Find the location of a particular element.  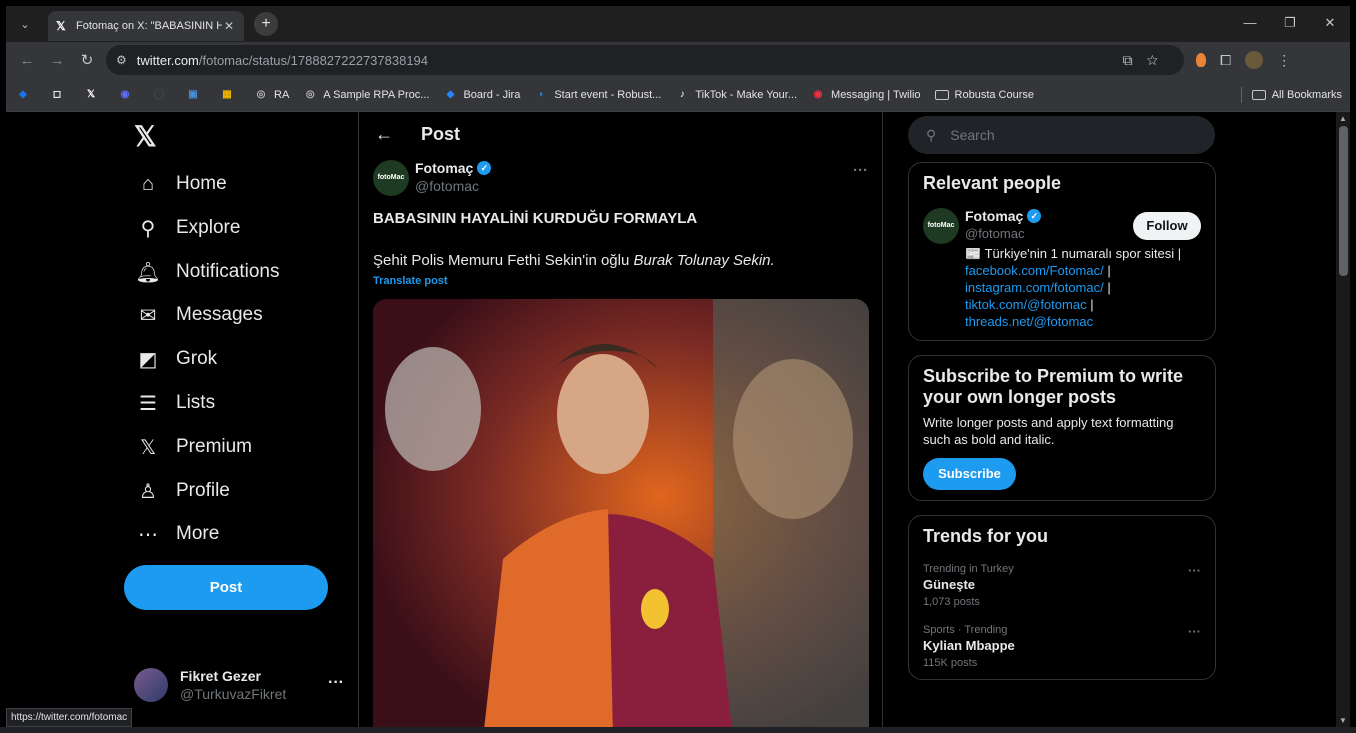

premium-icon: 𝕏 is located at coordinates (148, 447).